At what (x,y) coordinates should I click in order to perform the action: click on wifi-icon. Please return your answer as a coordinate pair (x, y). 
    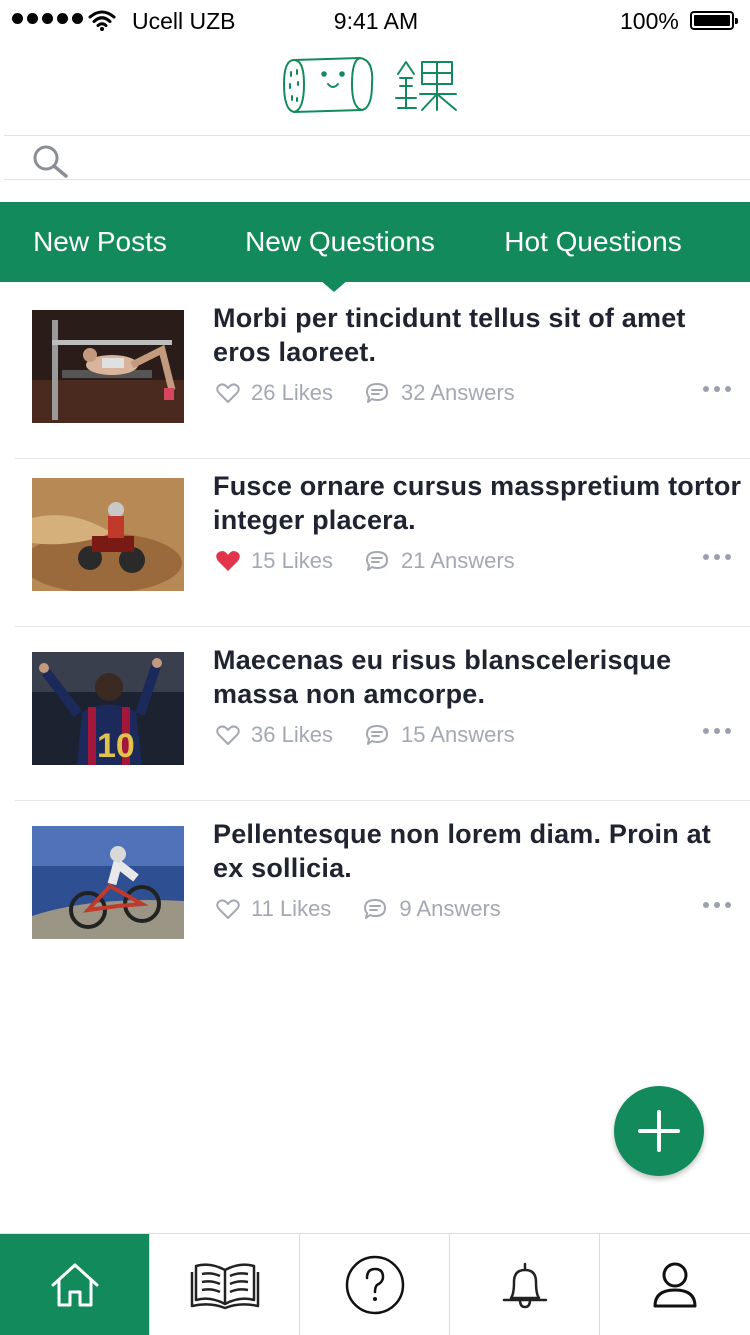
    Looking at the image, I should click on (102, 20).